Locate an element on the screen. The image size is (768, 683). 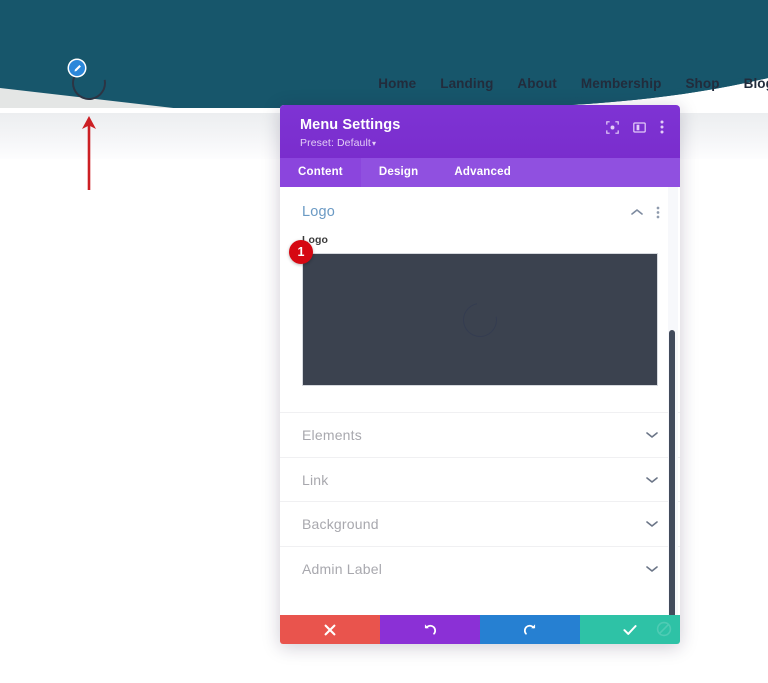
nav-item-membership: Membership is located at coordinates (621, 83).